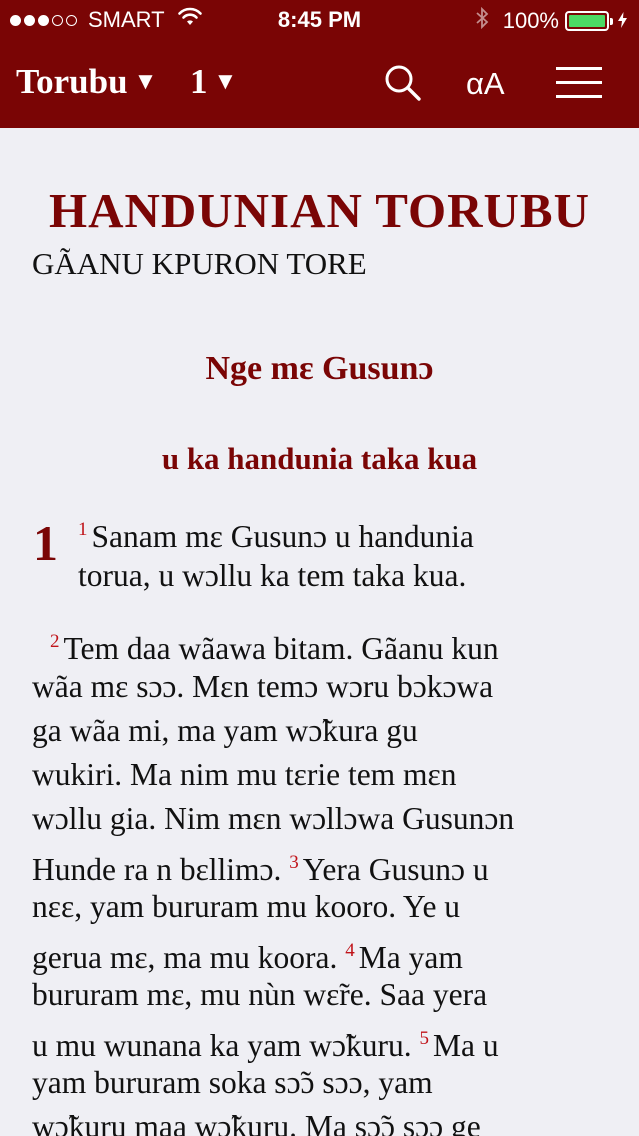  I want to click on verse-line: wãa mɛ sɔɔ. Mɛn temɔ wɔru bɔkɔwa, so click(262, 687).